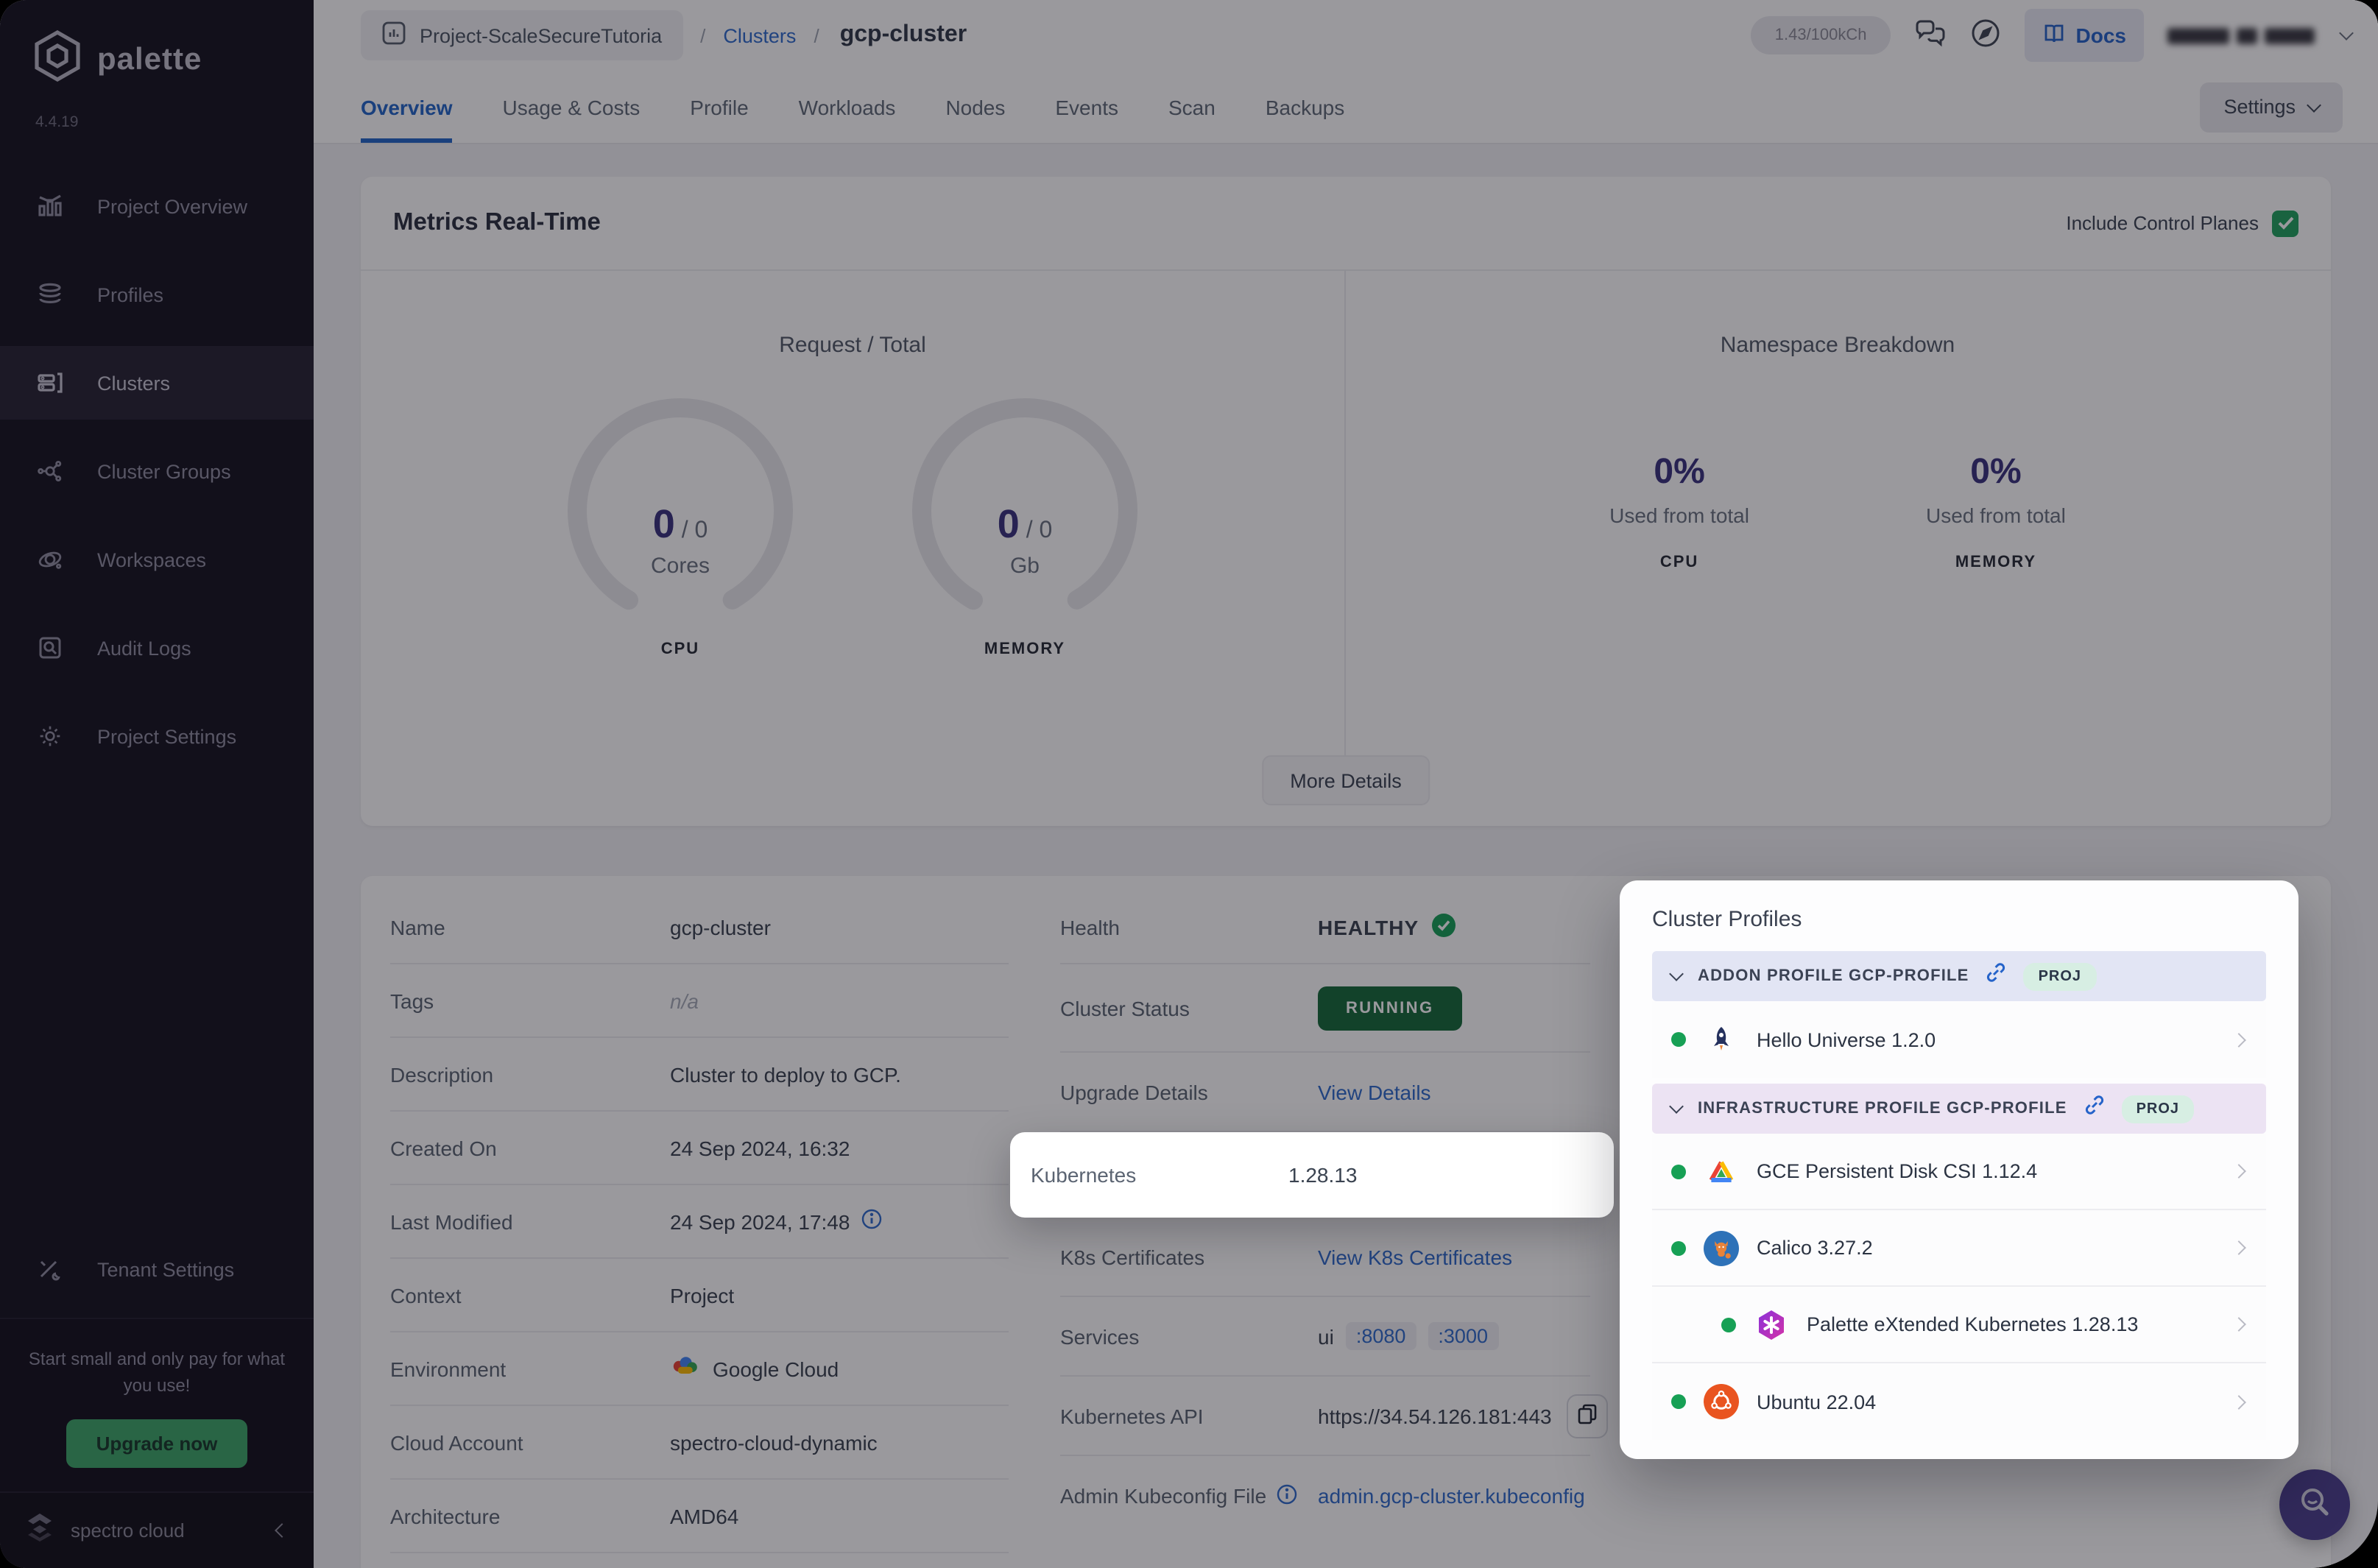 Image resolution: width=2378 pixels, height=1568 pixels. I want to click on kubernetes-label: Kubernetes, so click(1084, 1175).